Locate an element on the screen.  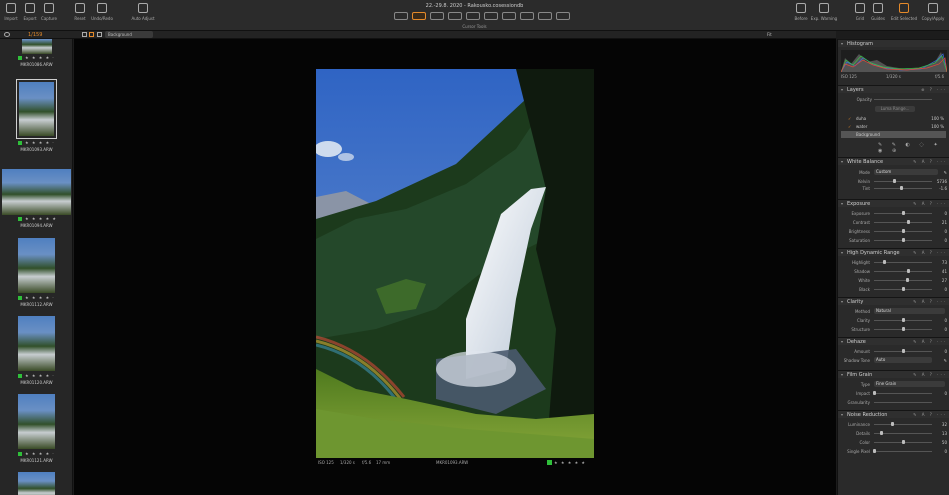
thumbnail-item is located at coordinates (36, 483).